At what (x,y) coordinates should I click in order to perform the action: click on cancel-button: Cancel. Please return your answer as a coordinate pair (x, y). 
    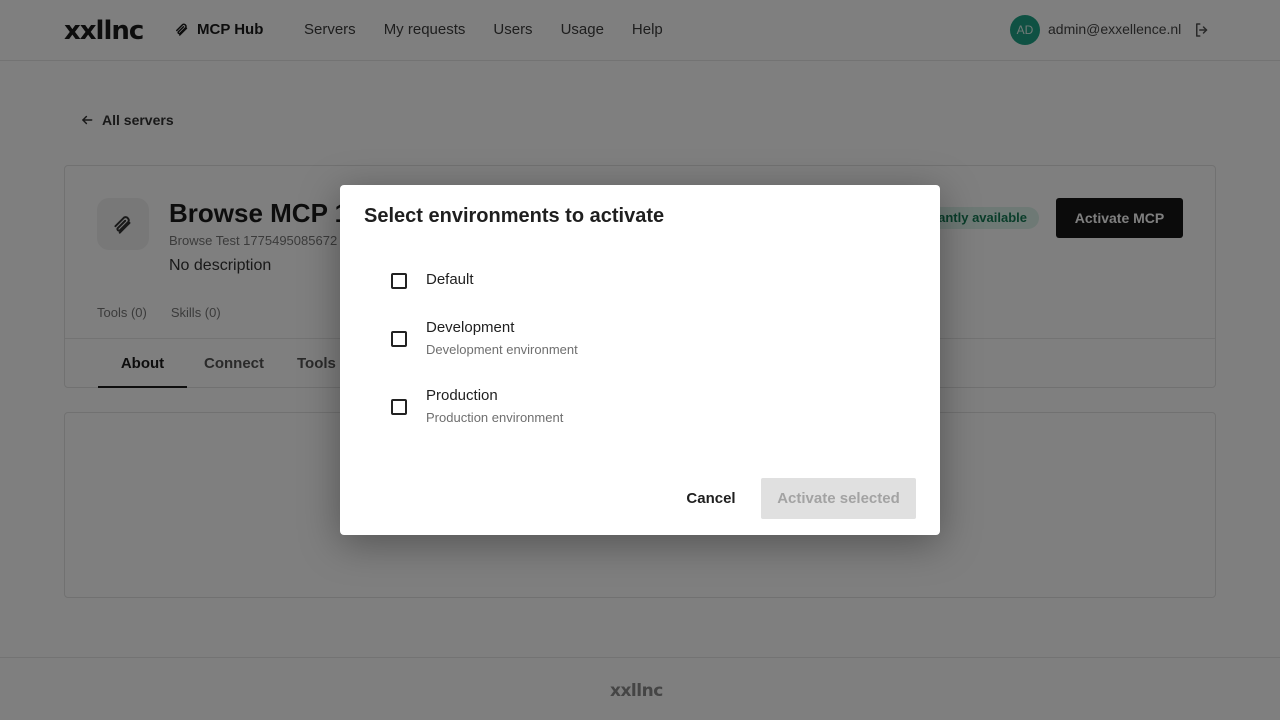
    Looking at the image, I should click on (711, 498).